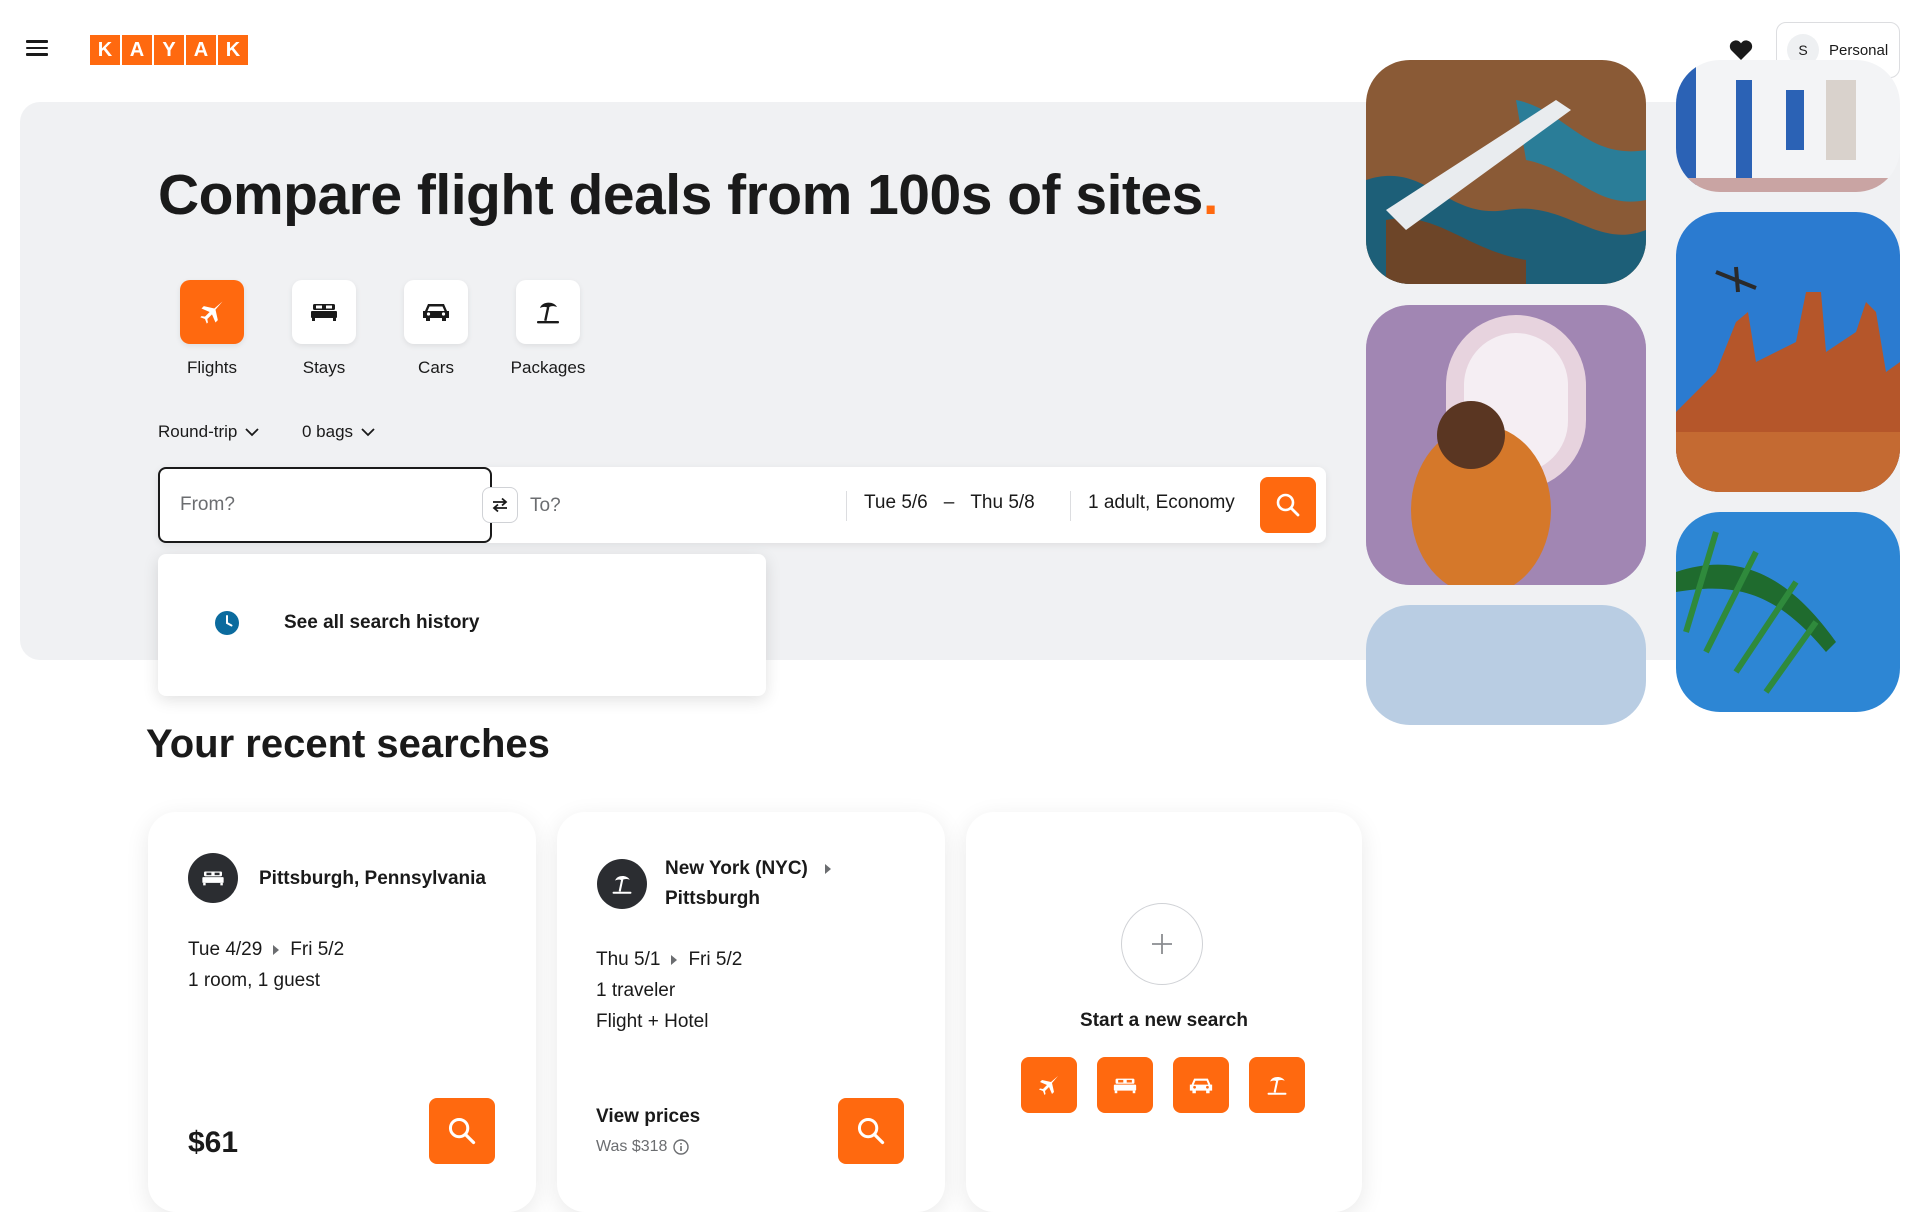 This screenshot has height=1212, width=1920. What do you see at coordinates (748, 884) in the screenshot?
I see `card-title: New York (NYC) Pittsburgh` at bounding box center [748, 884].